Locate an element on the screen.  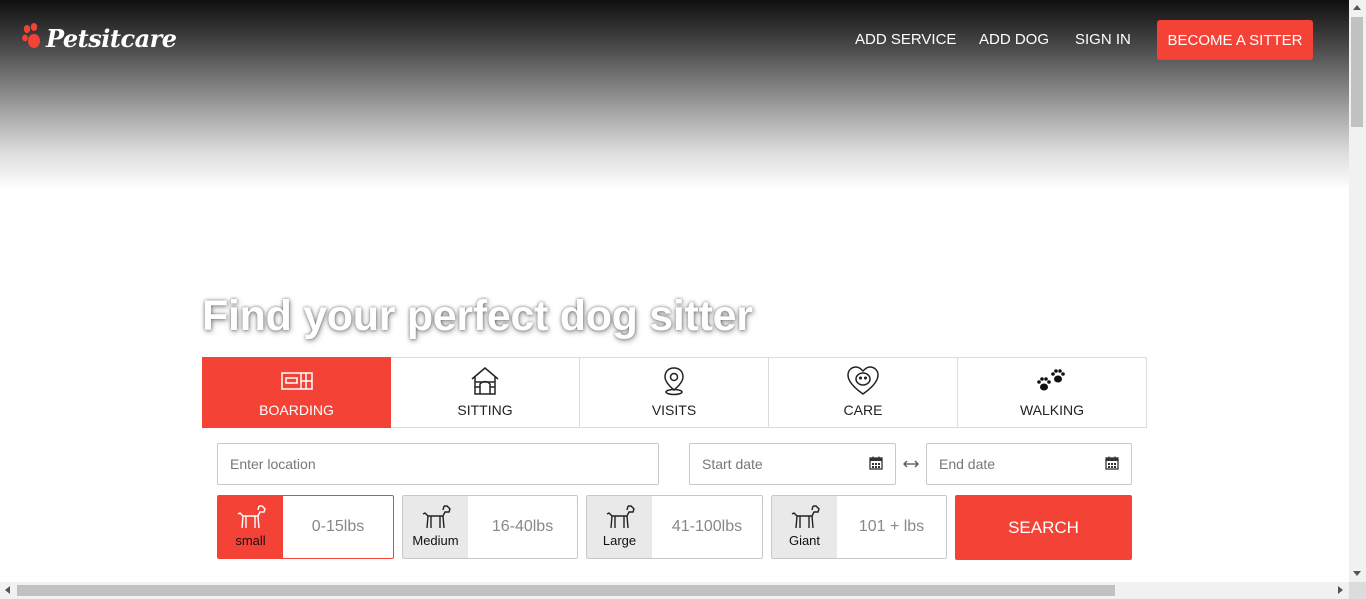
date-range-arrow-icon is located at coordinates (911, 464).